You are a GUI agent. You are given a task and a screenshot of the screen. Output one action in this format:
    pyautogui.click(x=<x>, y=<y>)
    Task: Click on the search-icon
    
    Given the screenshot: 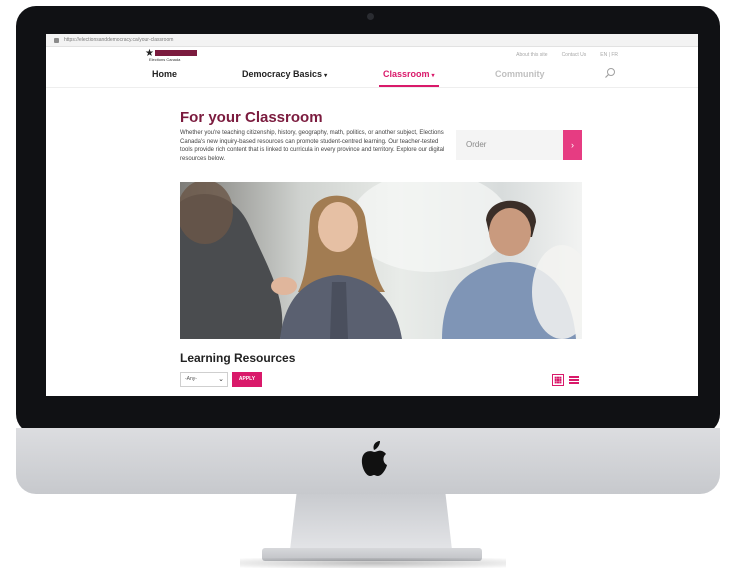 What is the action you would take?
    pyautogui.click(x=610, y=73)
    